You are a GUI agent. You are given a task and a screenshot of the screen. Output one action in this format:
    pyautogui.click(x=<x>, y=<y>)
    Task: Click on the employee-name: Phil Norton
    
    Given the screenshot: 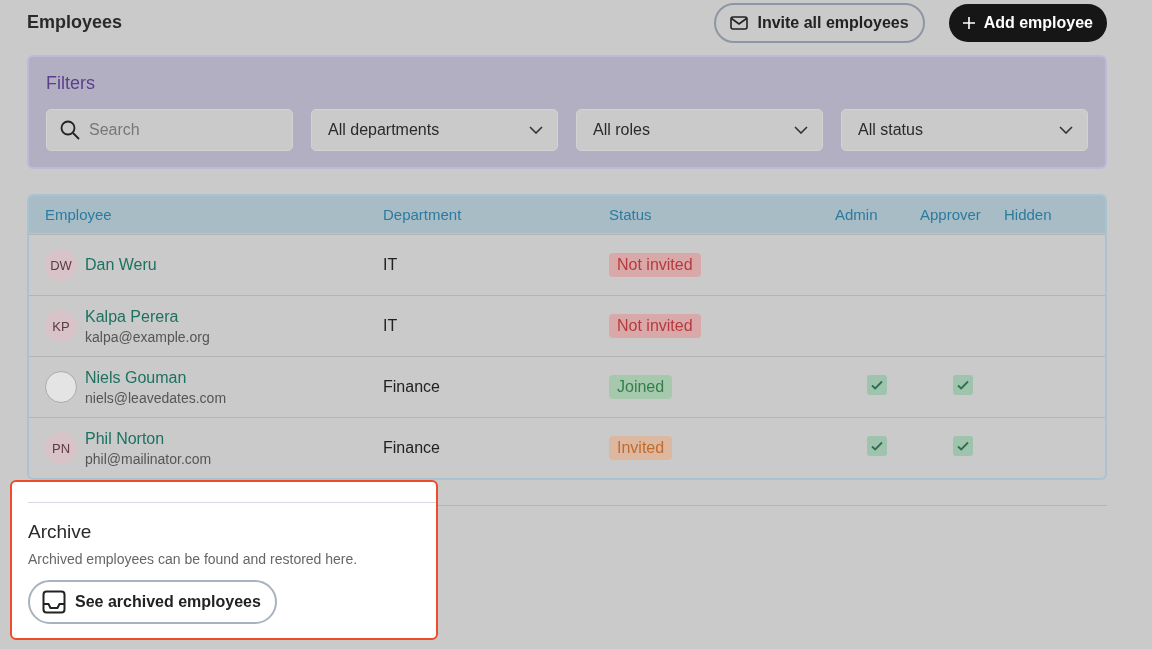 What is the action you would take?
    pyautogui.click(x=148, y=438)
    